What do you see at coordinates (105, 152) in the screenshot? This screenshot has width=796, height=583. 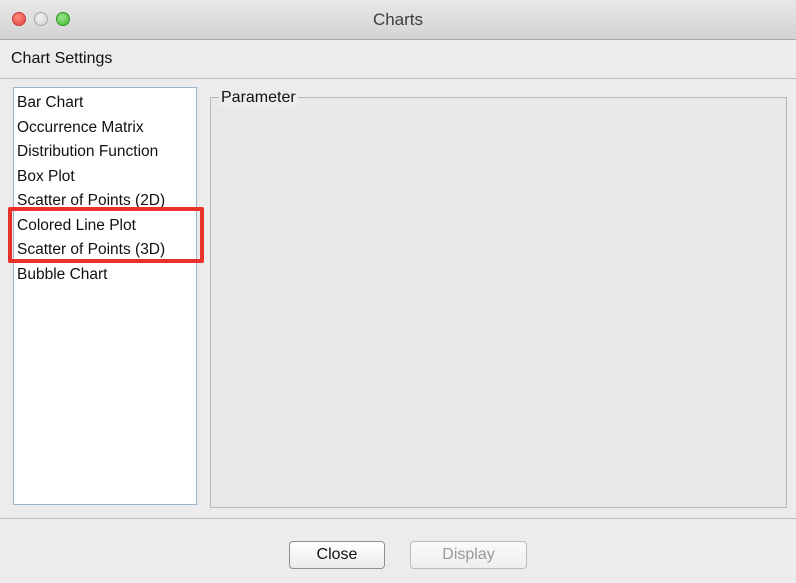 I see `list-item-distribution-function: Distribution Function` at bounding box center [105, 152].